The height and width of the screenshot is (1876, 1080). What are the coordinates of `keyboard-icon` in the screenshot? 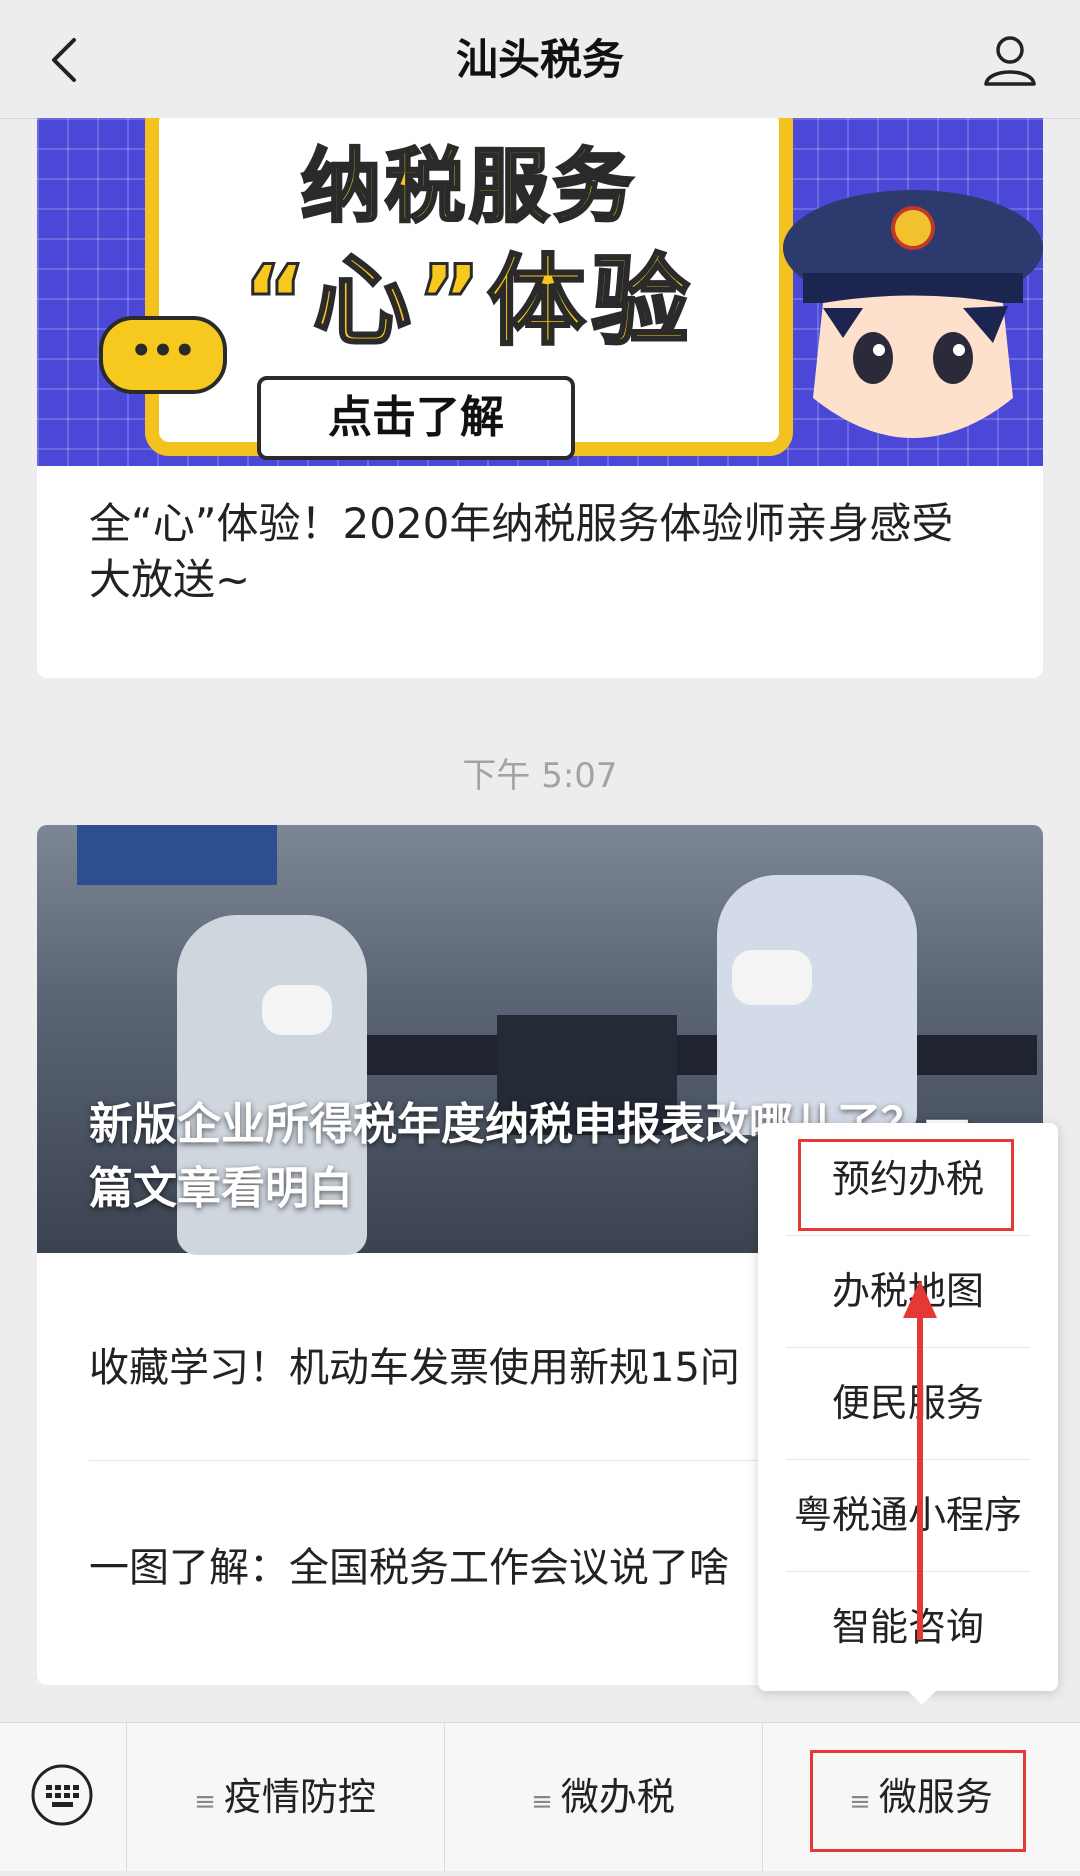 It's located at (62, 1795).